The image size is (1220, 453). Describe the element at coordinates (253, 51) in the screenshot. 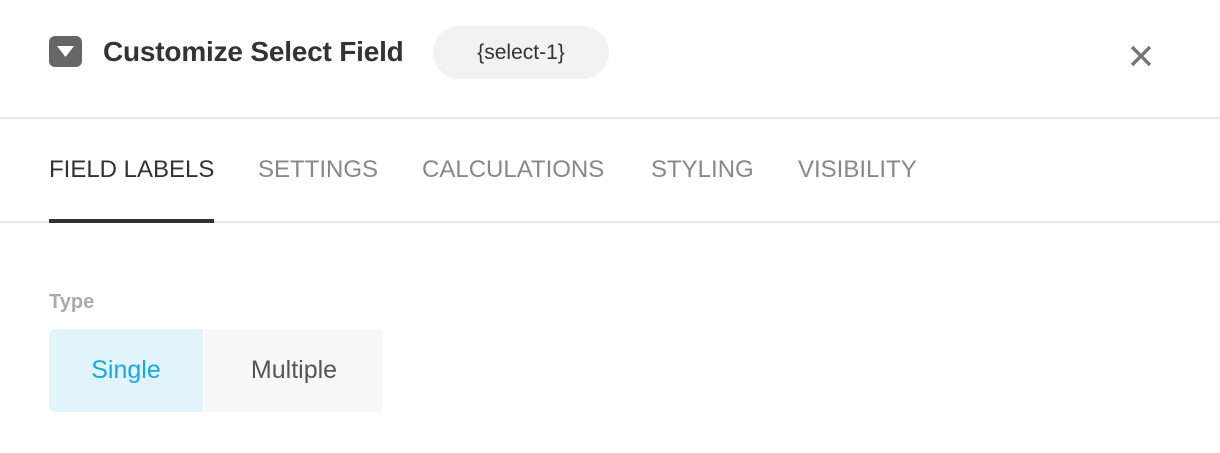

I see `modal-title: Customize Select Field` at that location.